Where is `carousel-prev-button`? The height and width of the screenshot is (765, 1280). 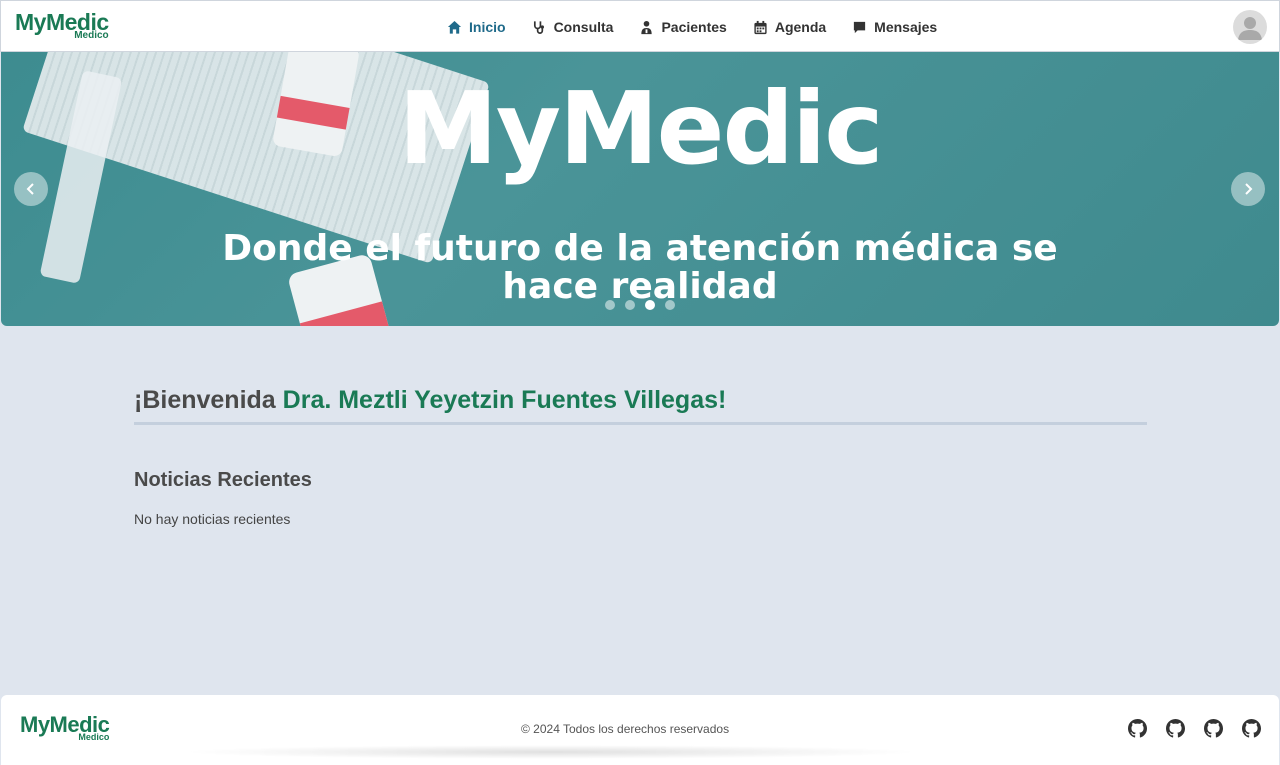 carousel-prev-button is located at coordinates (31, 189).